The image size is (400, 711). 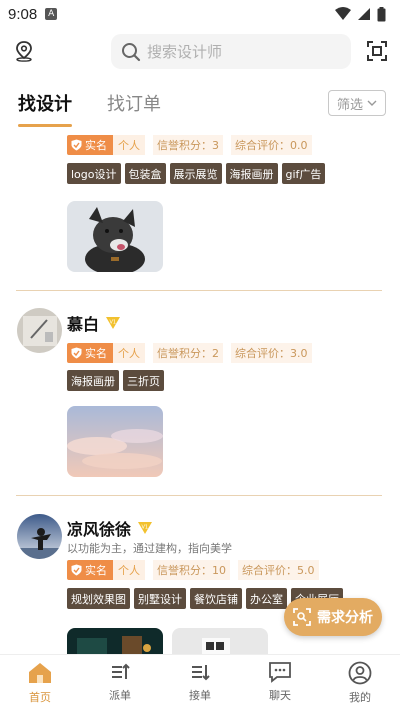 What do you see at coordinates (120, 683) in the screenshot?
I see `nav-dispatch: 派单` at bounding box center [120, 683].